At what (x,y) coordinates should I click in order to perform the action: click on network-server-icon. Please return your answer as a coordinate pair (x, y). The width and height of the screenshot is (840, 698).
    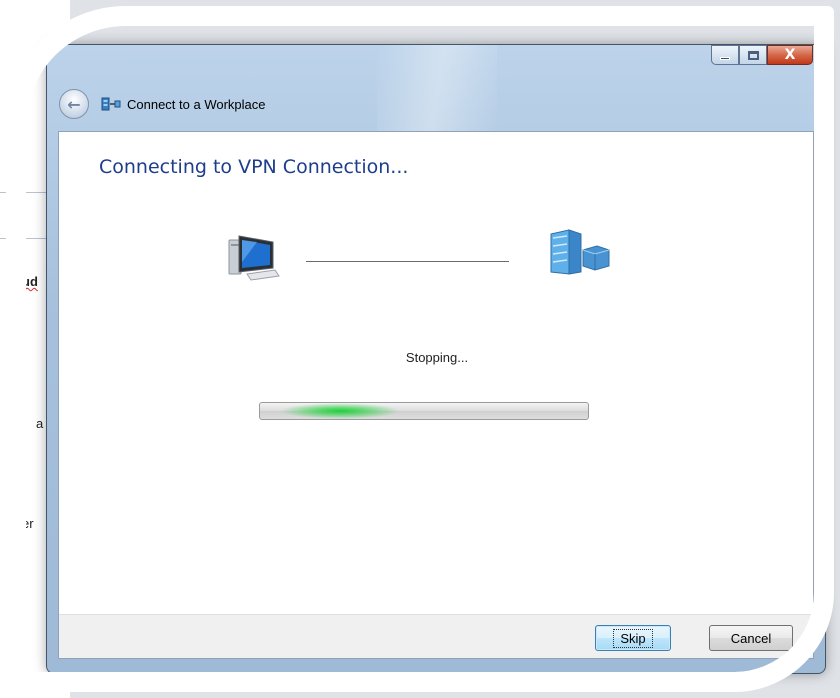
    Looking at the image, I should click on (580, 252).